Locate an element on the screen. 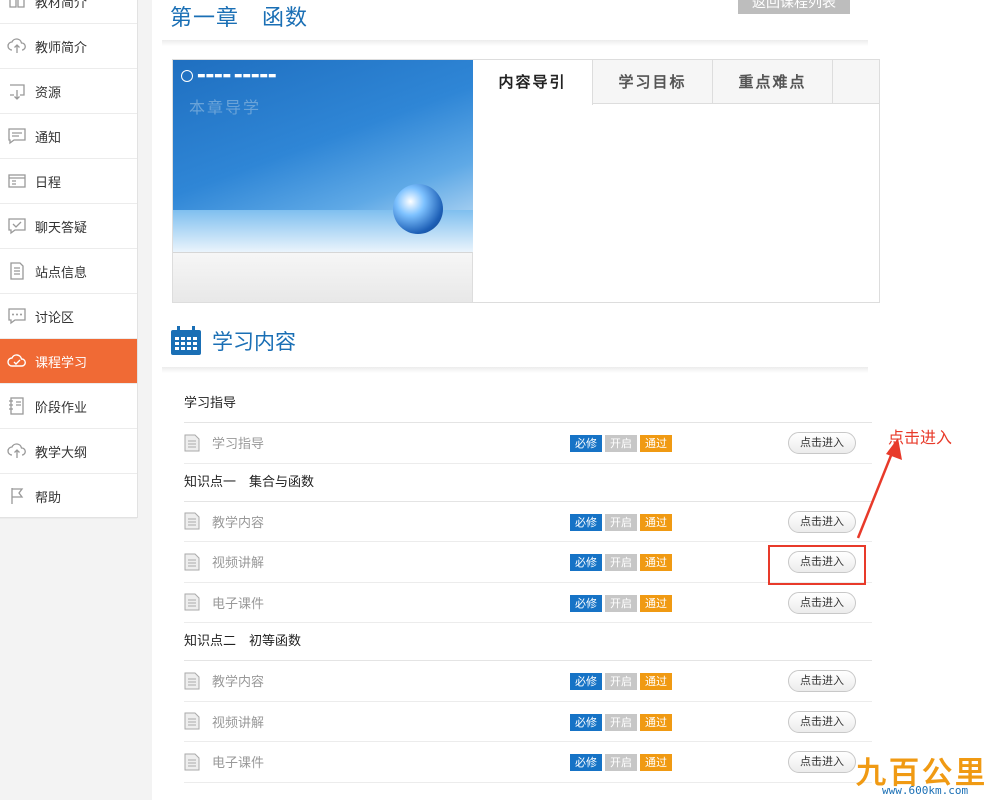 This screenshot has width=988, height=800. list-item: 视频讲解 必修 开启 通过 点击进入 is located at coordinates (528, 722).